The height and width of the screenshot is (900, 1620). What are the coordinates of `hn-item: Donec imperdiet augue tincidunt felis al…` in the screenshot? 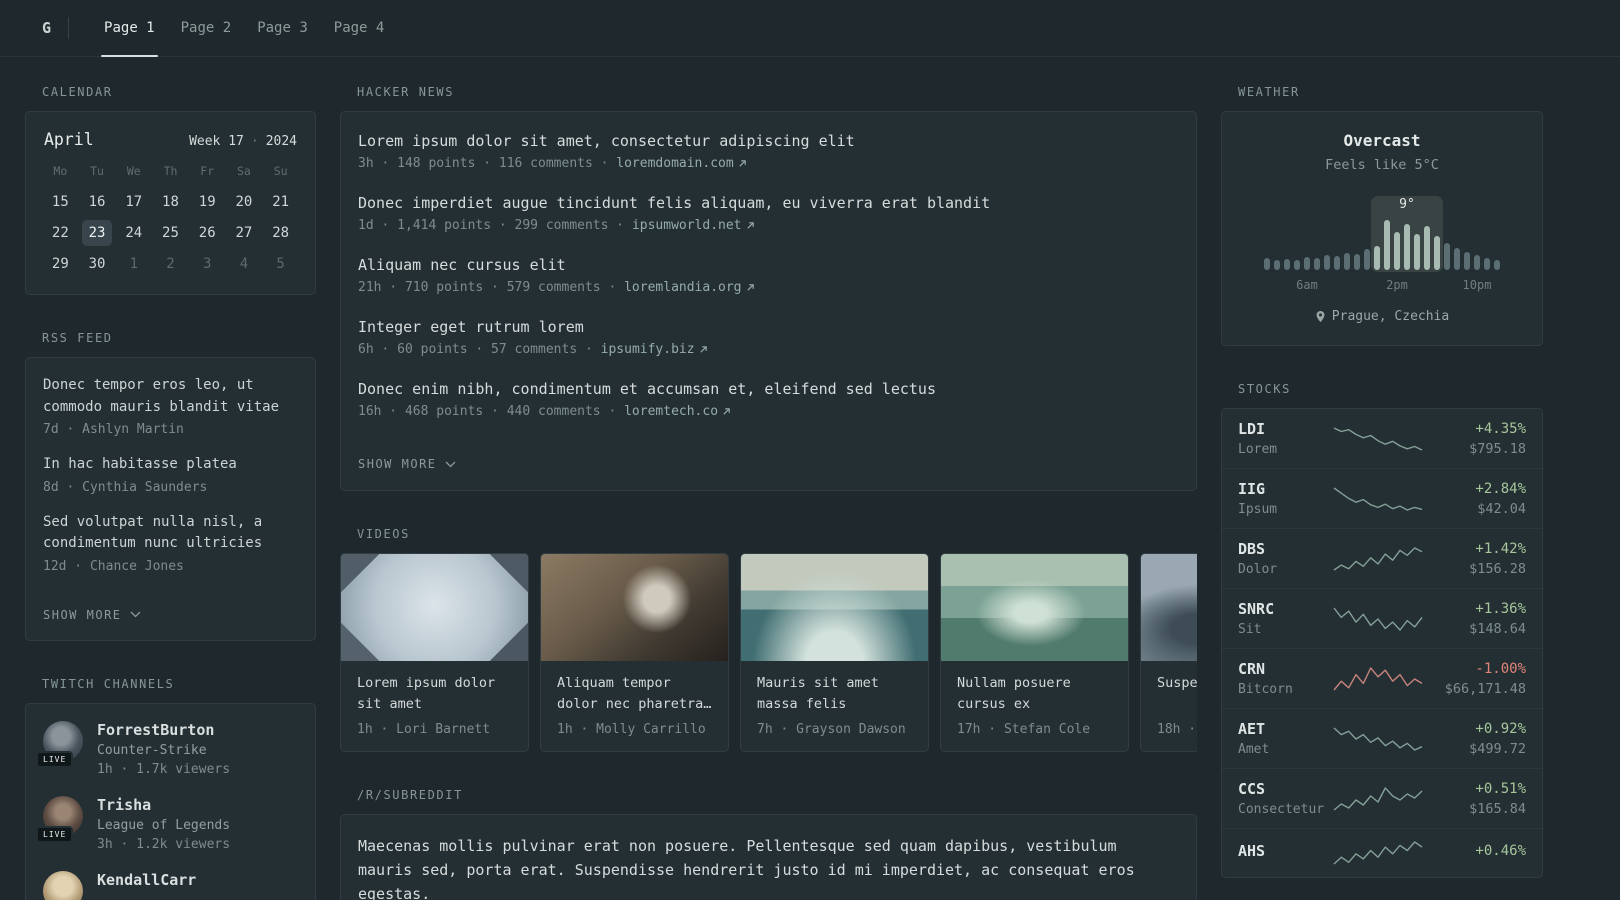 It's located at (768, 212).